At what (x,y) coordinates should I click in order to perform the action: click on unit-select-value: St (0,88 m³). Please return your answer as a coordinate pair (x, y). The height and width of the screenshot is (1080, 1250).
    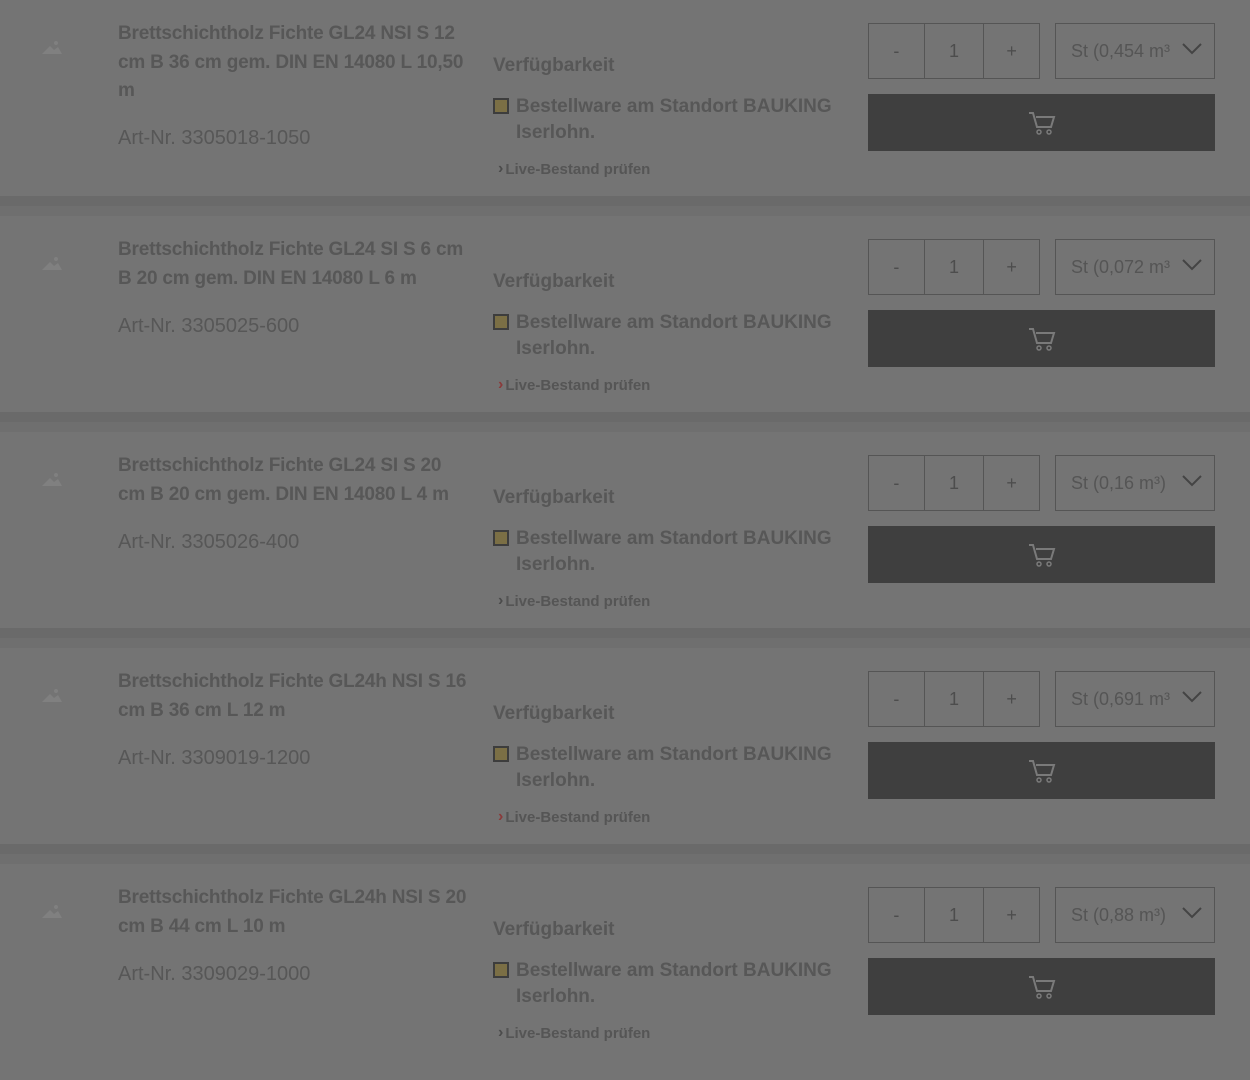
    Looking at the image, I should click on (1119, 914).